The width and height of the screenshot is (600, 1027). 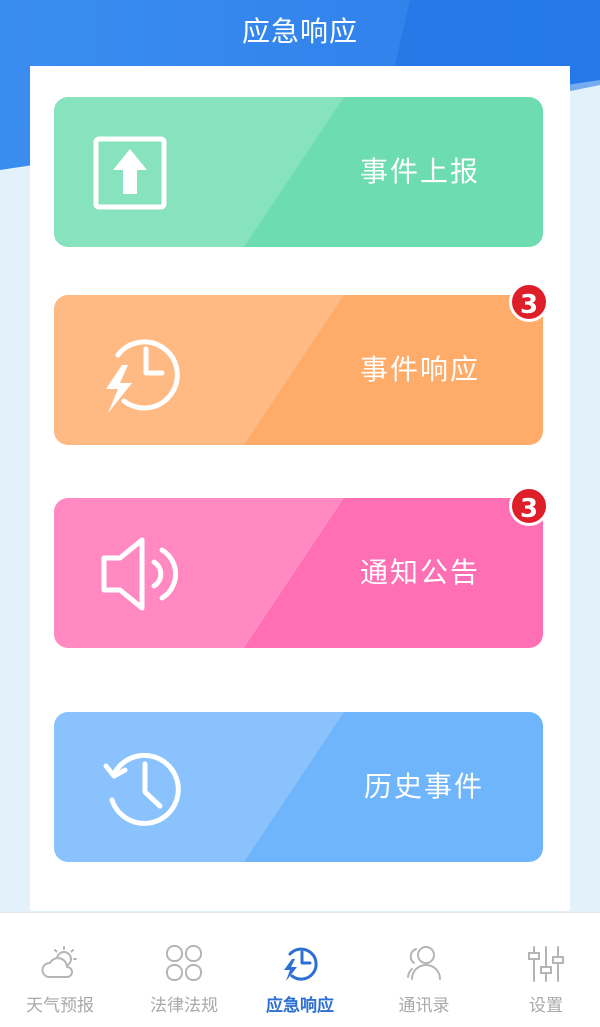 I want to click on card-label: 通知公告, so click(x=420, y=572).